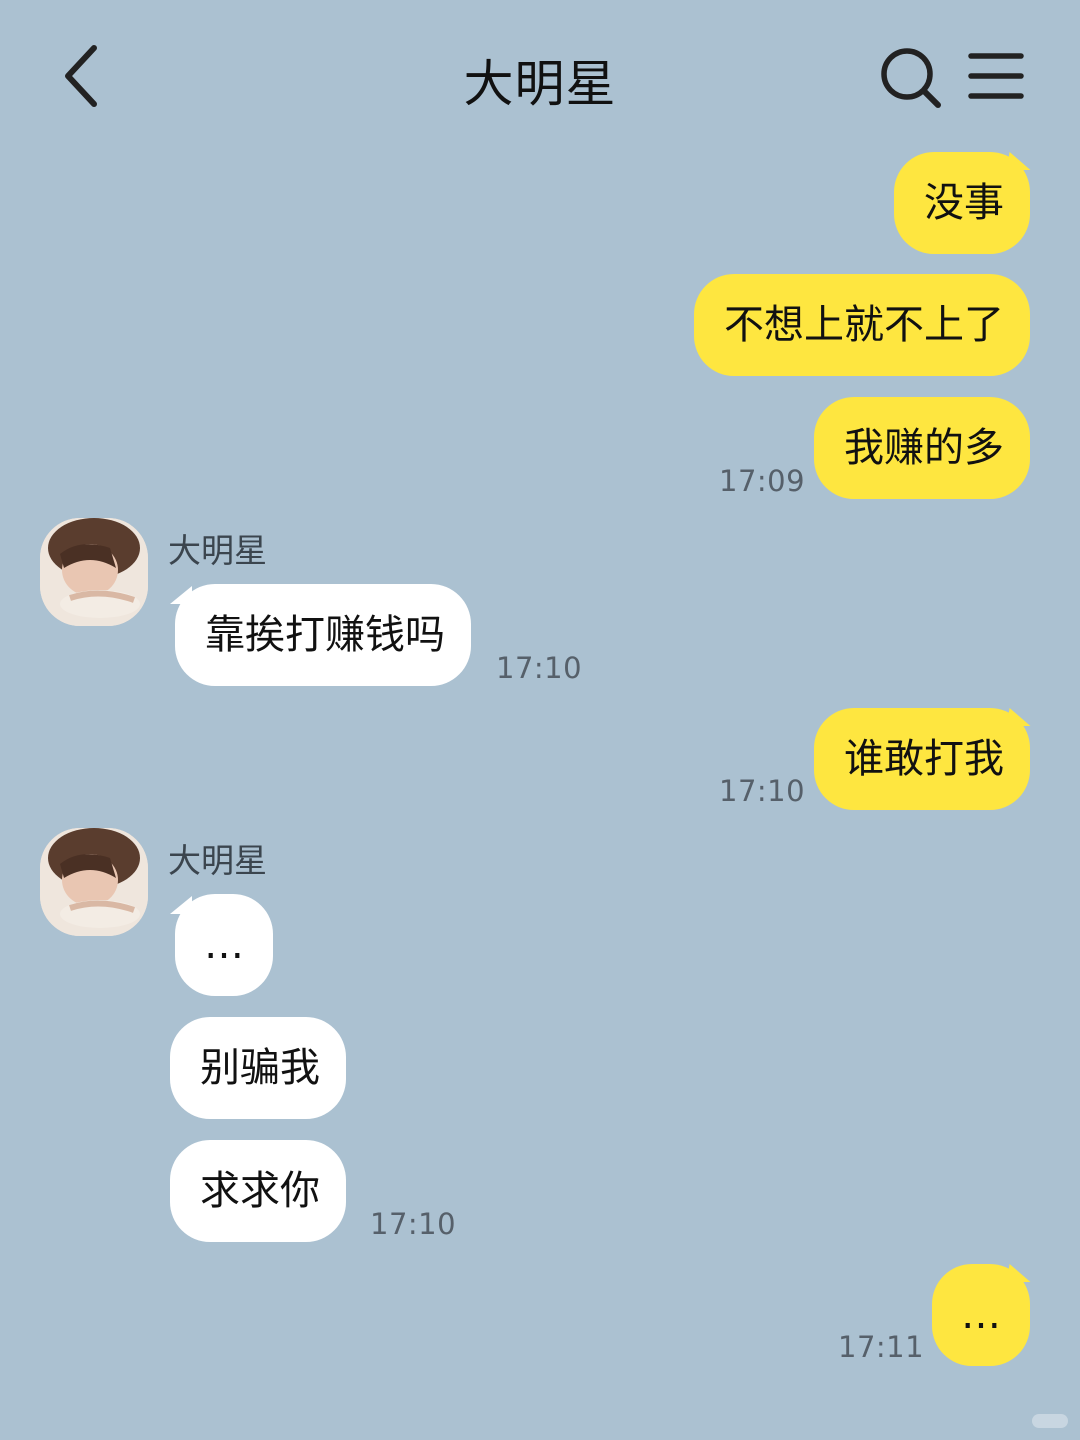 This screenshot has height=1440, width=1080. I want to click on message-text: 靠挨打赚钱吗, so click(325, 635).